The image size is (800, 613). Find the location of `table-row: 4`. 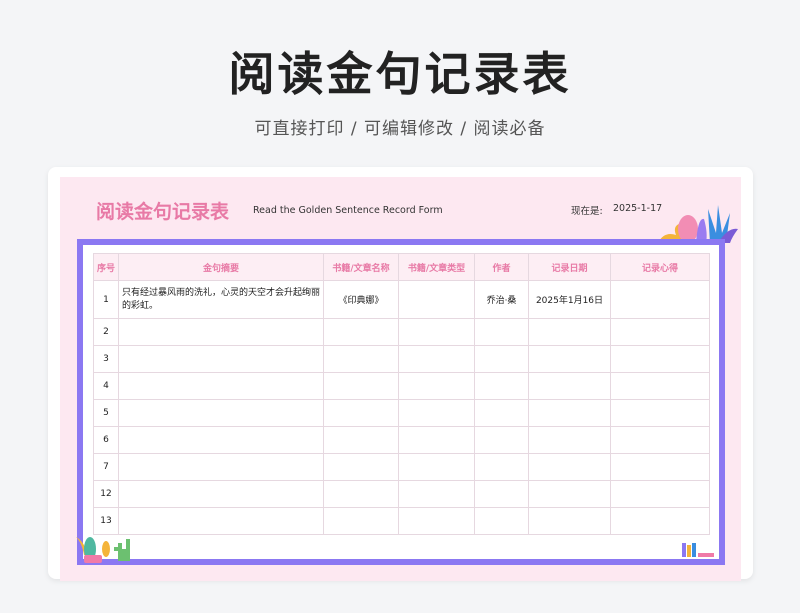

table-row: 4 is located at coordinates (401, 386).